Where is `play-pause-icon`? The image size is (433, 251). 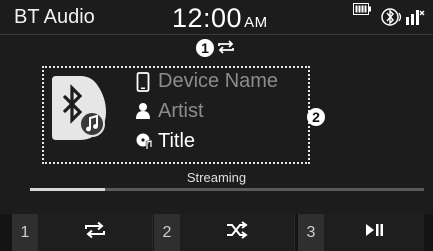 play-pause-icon is located at coordinates (374, 232).